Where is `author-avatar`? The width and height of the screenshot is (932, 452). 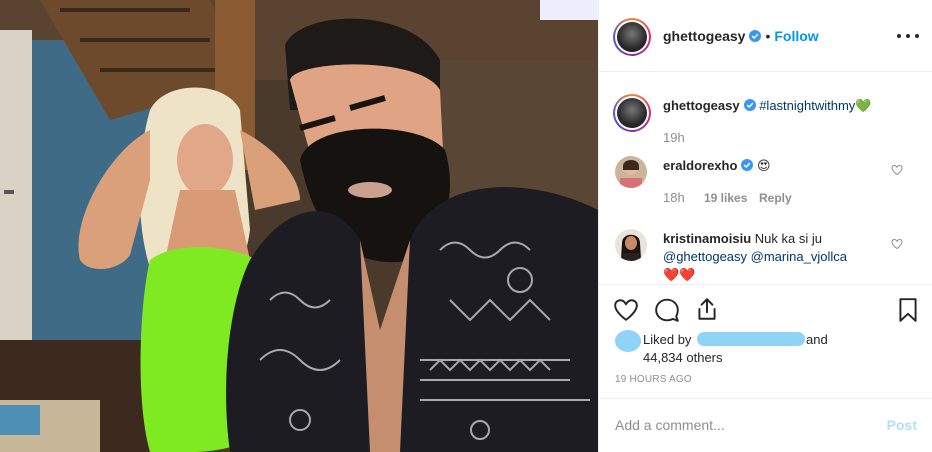
author-avatar is located at coordinates (632, 37).